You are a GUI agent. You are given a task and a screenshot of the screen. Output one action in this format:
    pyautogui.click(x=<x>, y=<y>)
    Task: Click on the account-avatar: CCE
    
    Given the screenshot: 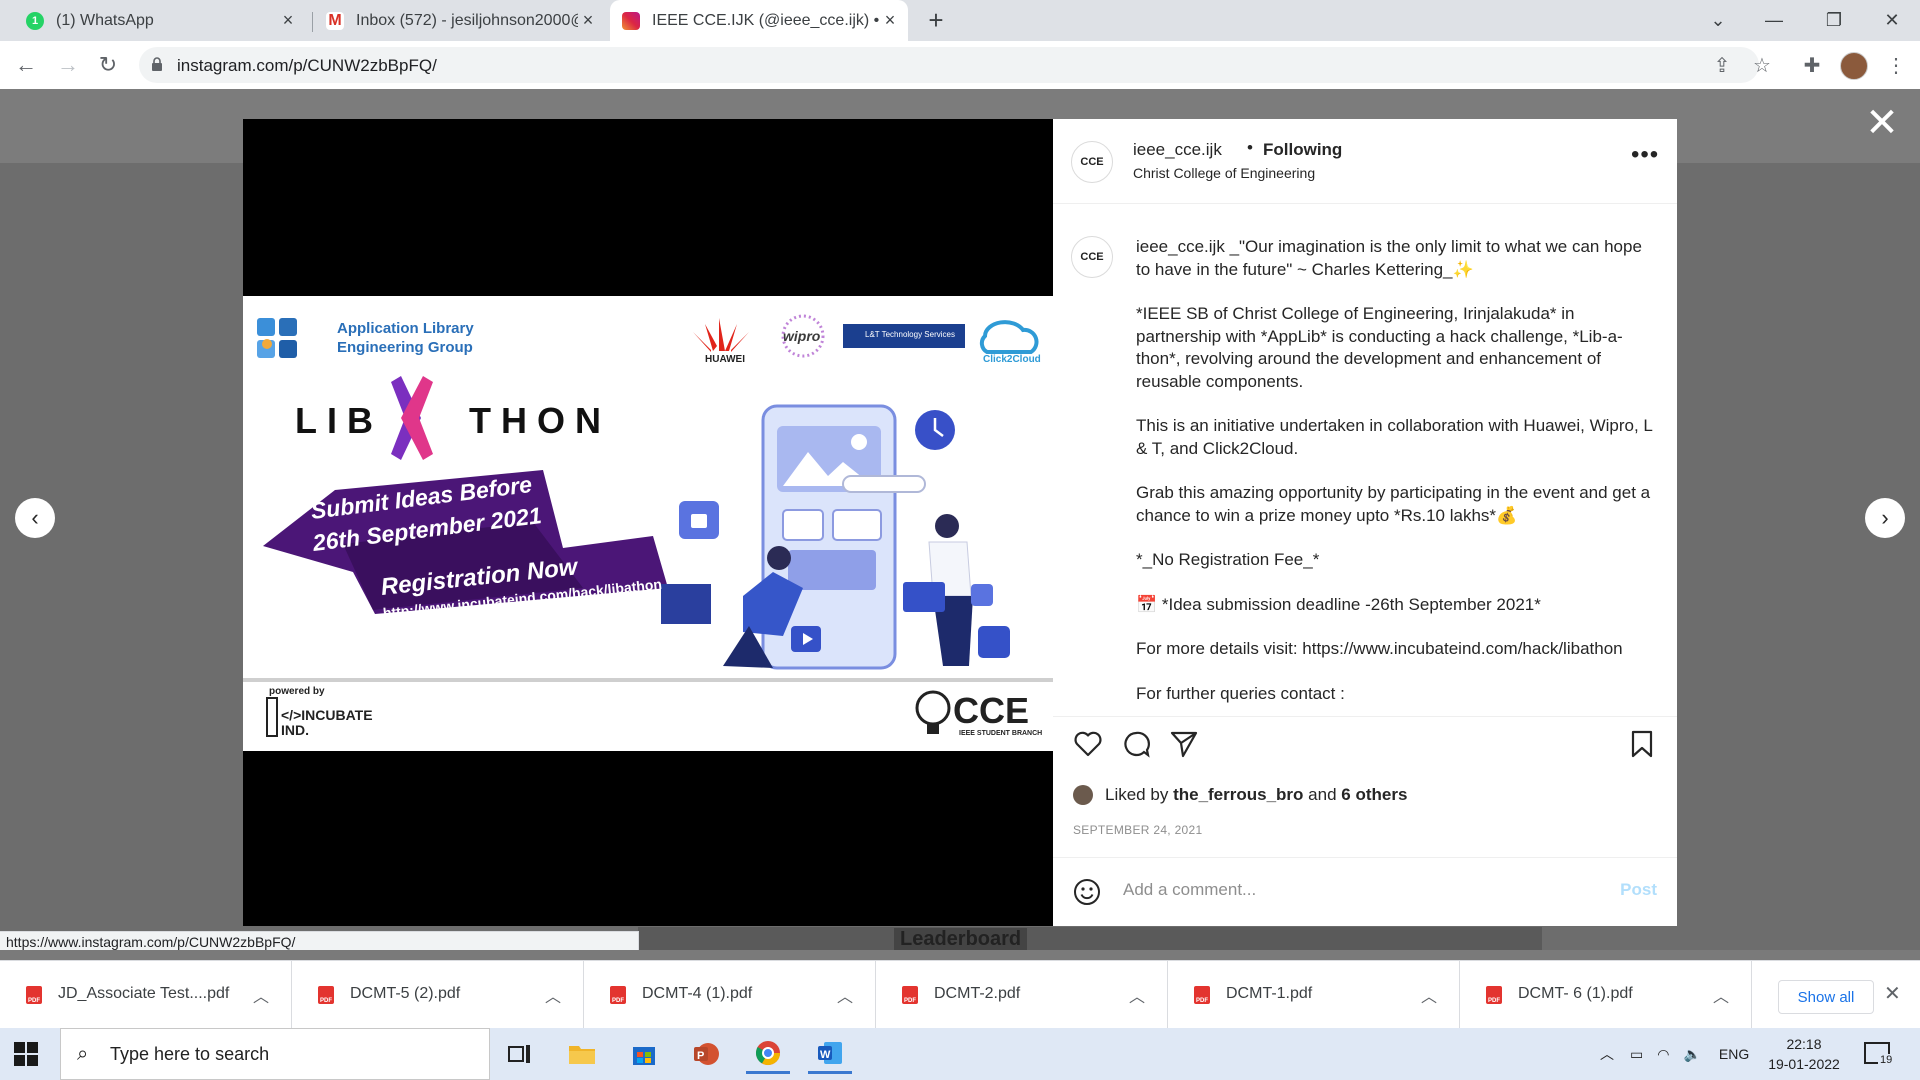 What is the action you would take?
    pyautogui.click(x=1092, y=162)
    